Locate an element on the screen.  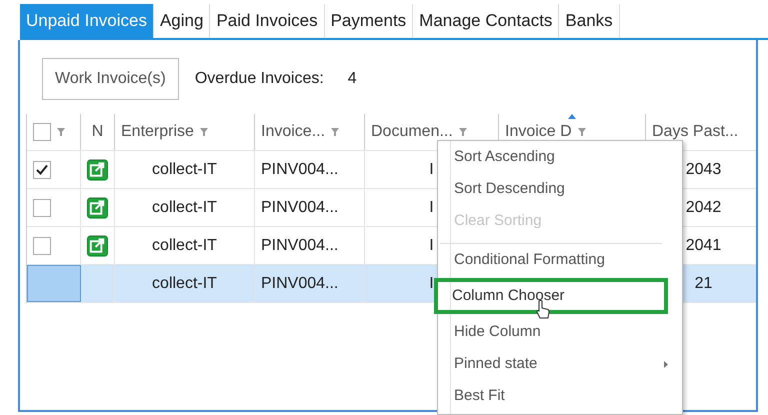
work-invoices-button: Work Invoice(s) is located at coordinates (110, 79).